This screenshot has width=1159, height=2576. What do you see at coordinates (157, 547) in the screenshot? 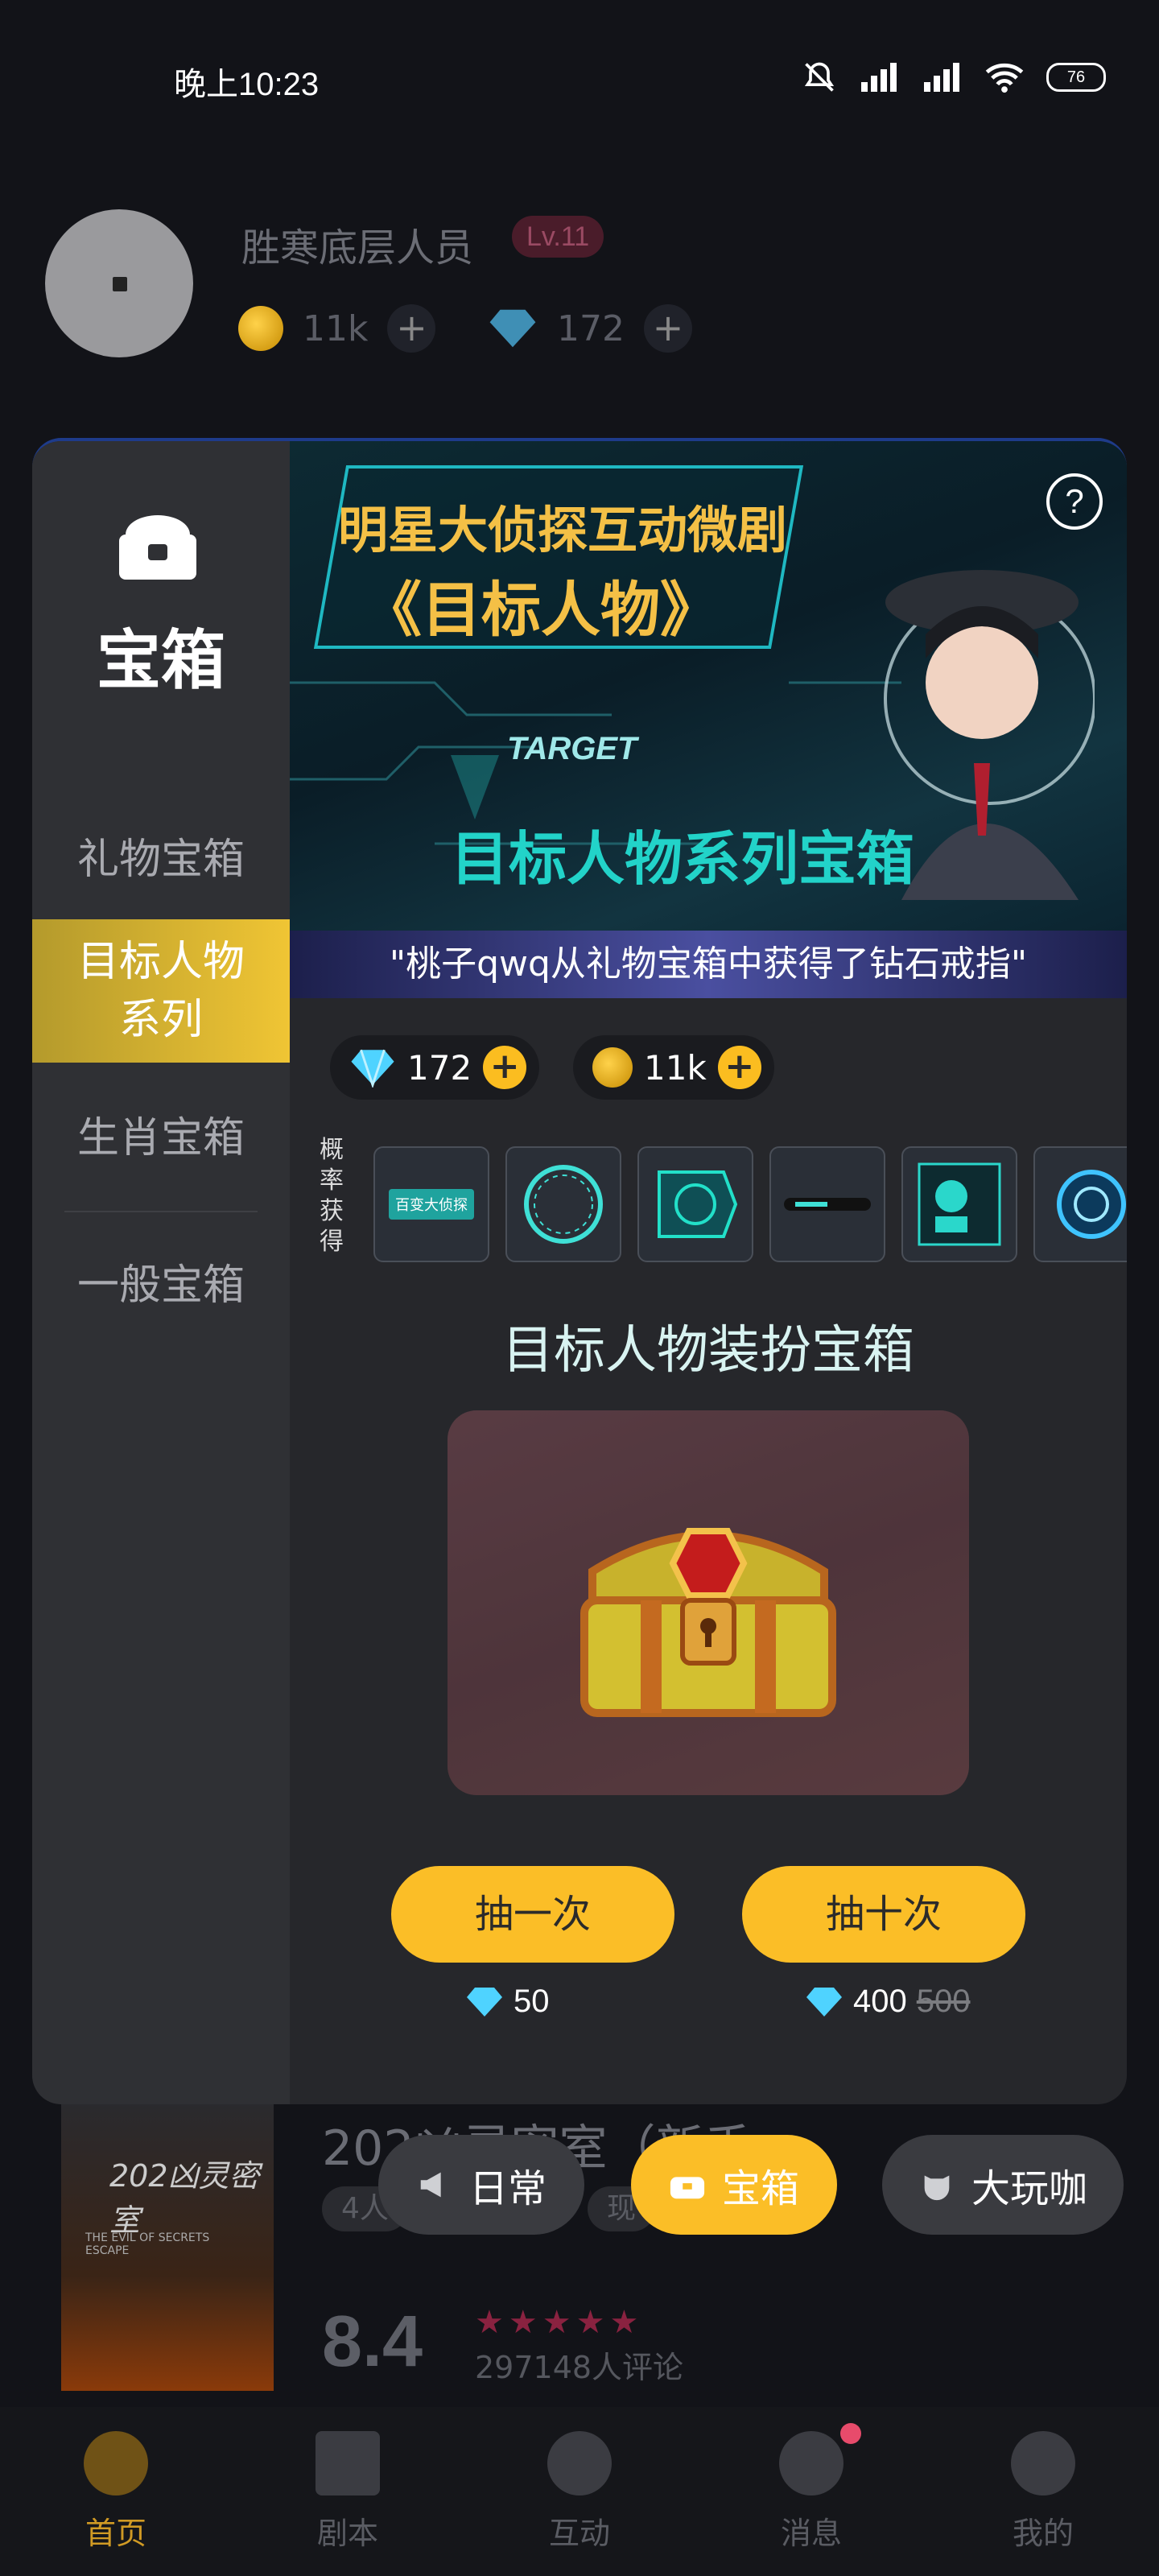
I see `chest-icon` at bounding box center [157, 547].